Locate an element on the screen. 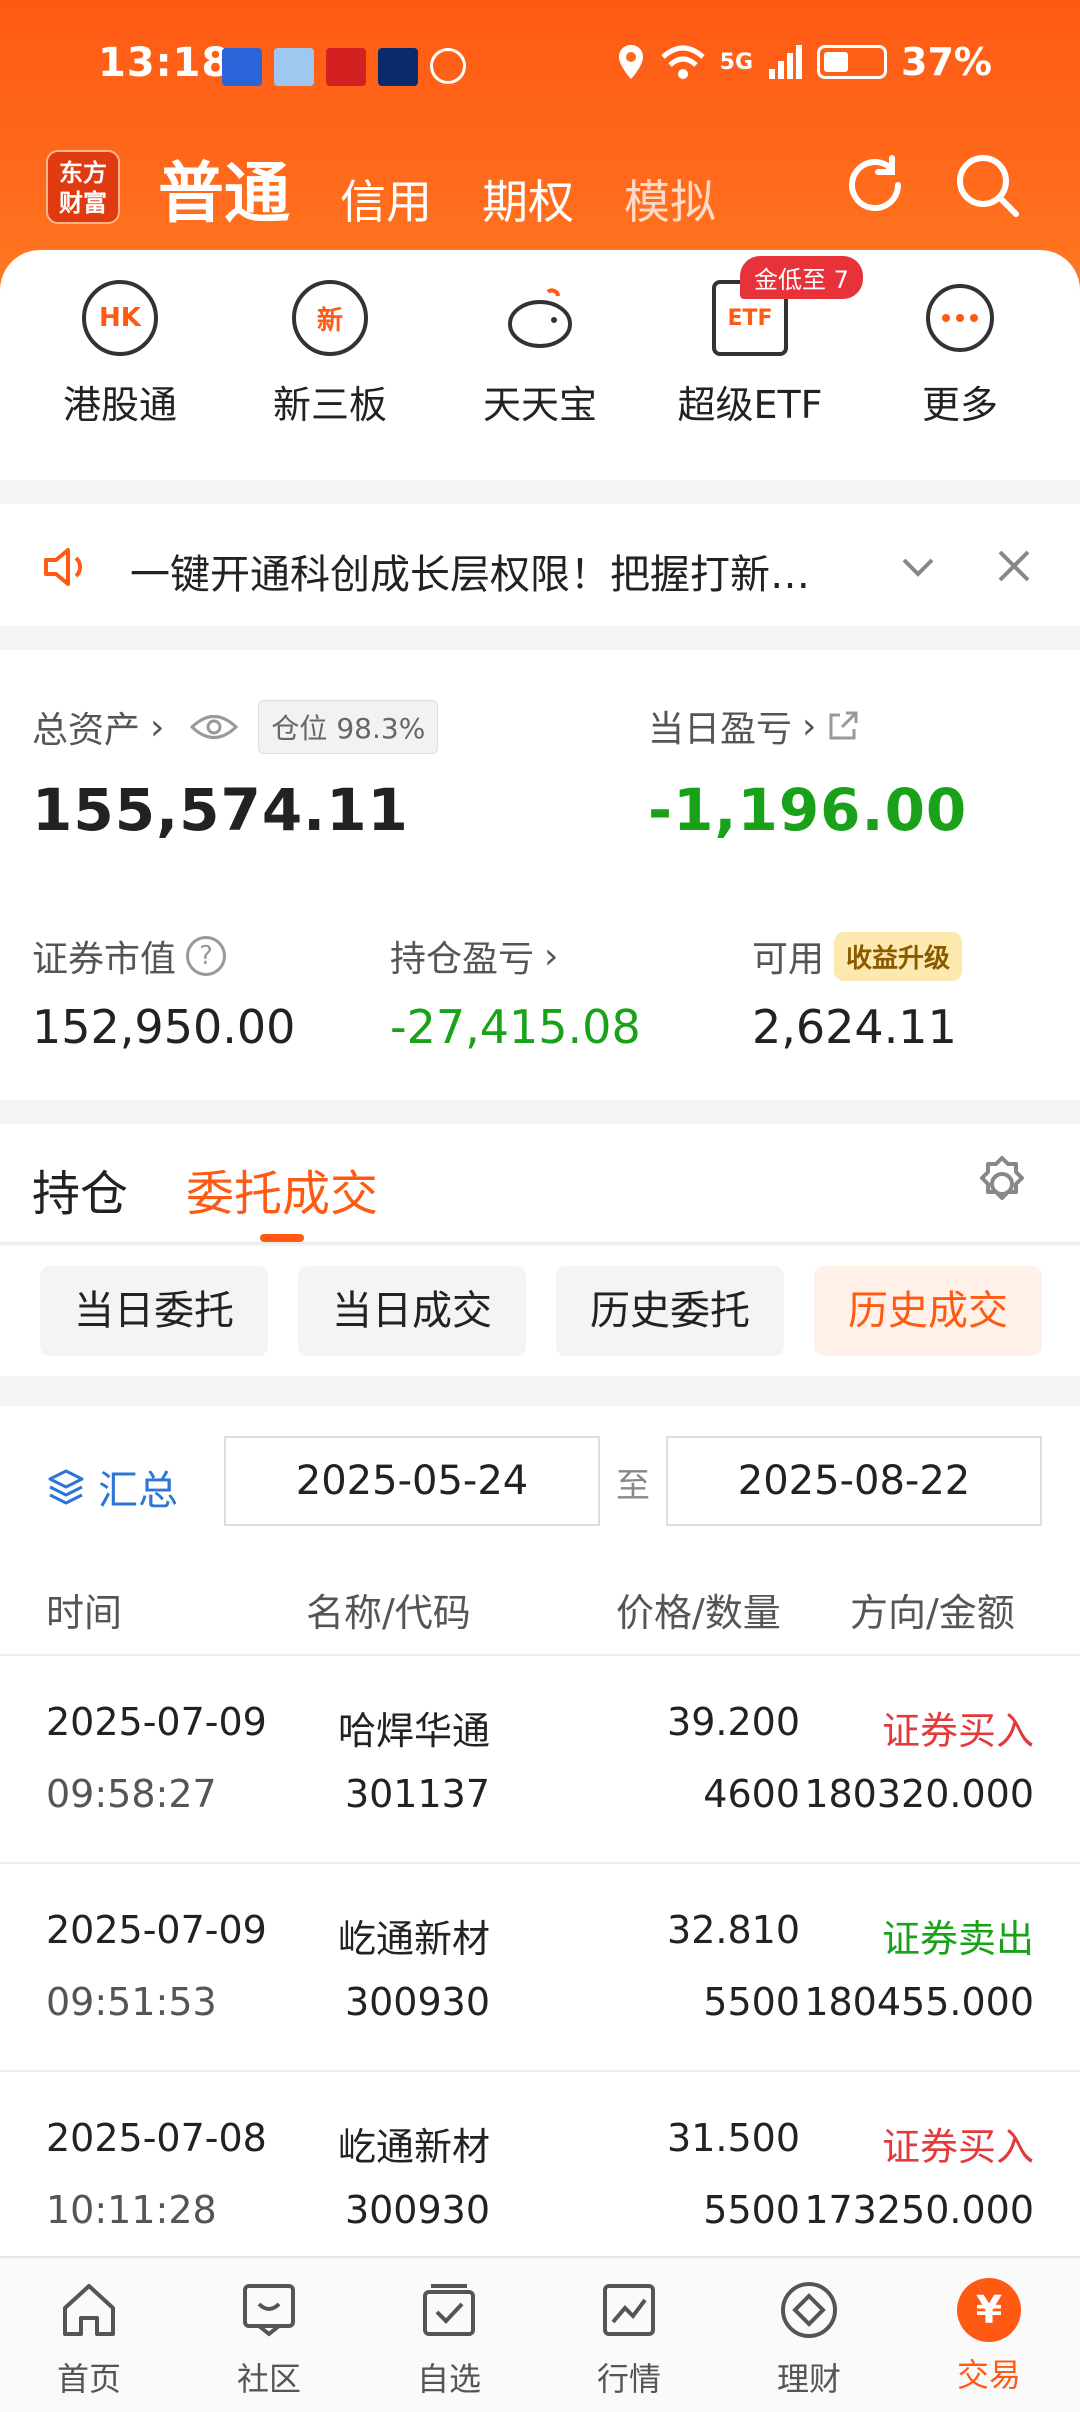 The width and height of the screenshot is (1080, 2412). subtab-history-deals: 历史成交 is located at coordinates (928, 1311).